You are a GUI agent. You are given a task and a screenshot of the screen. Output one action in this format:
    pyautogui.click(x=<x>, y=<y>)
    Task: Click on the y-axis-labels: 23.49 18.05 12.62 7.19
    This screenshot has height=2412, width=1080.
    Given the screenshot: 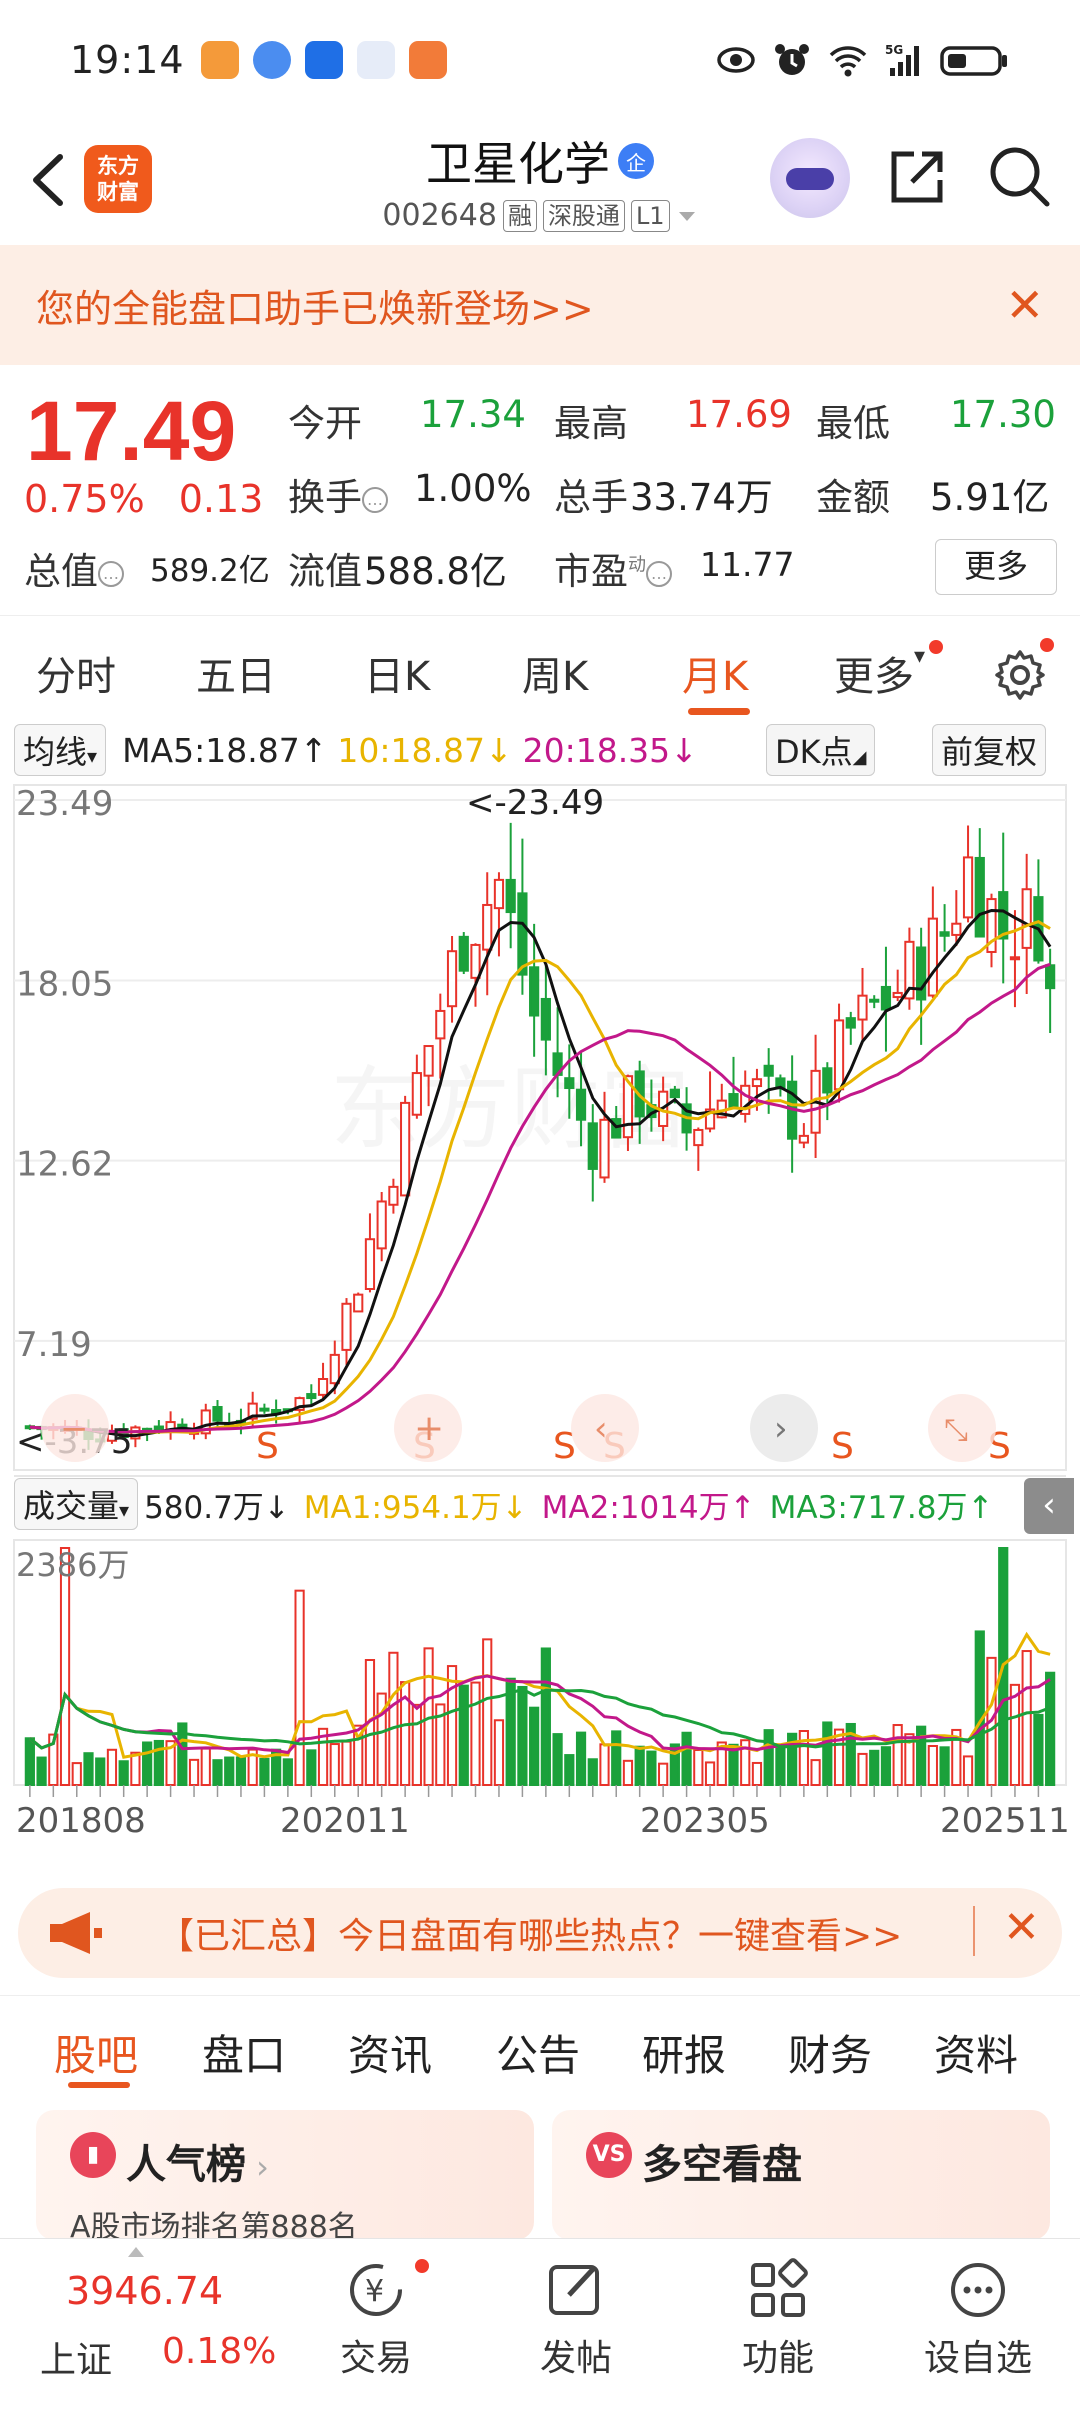 What is the action you would take?
    pyautogui.click(x=64, y=1074)
    